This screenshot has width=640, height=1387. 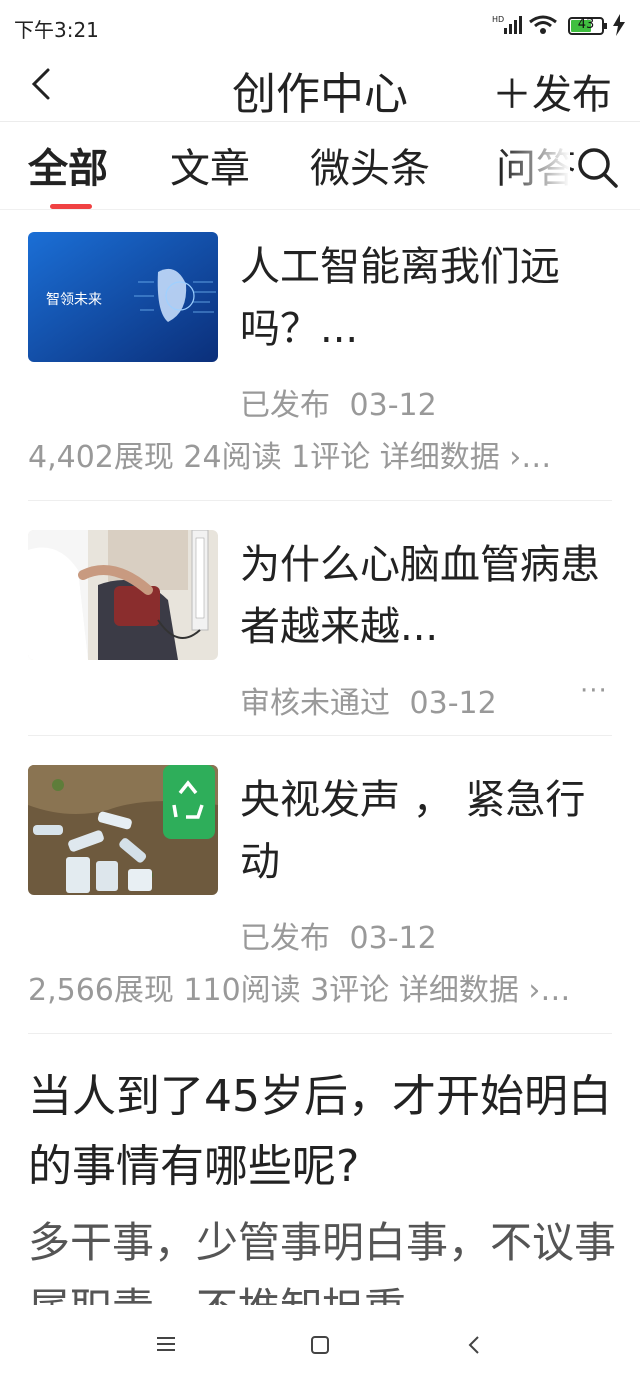 I want to click on post-body: 多干事，少管事明白事，不议事属职责，不推卸担重, so click(x=323, y=1259).